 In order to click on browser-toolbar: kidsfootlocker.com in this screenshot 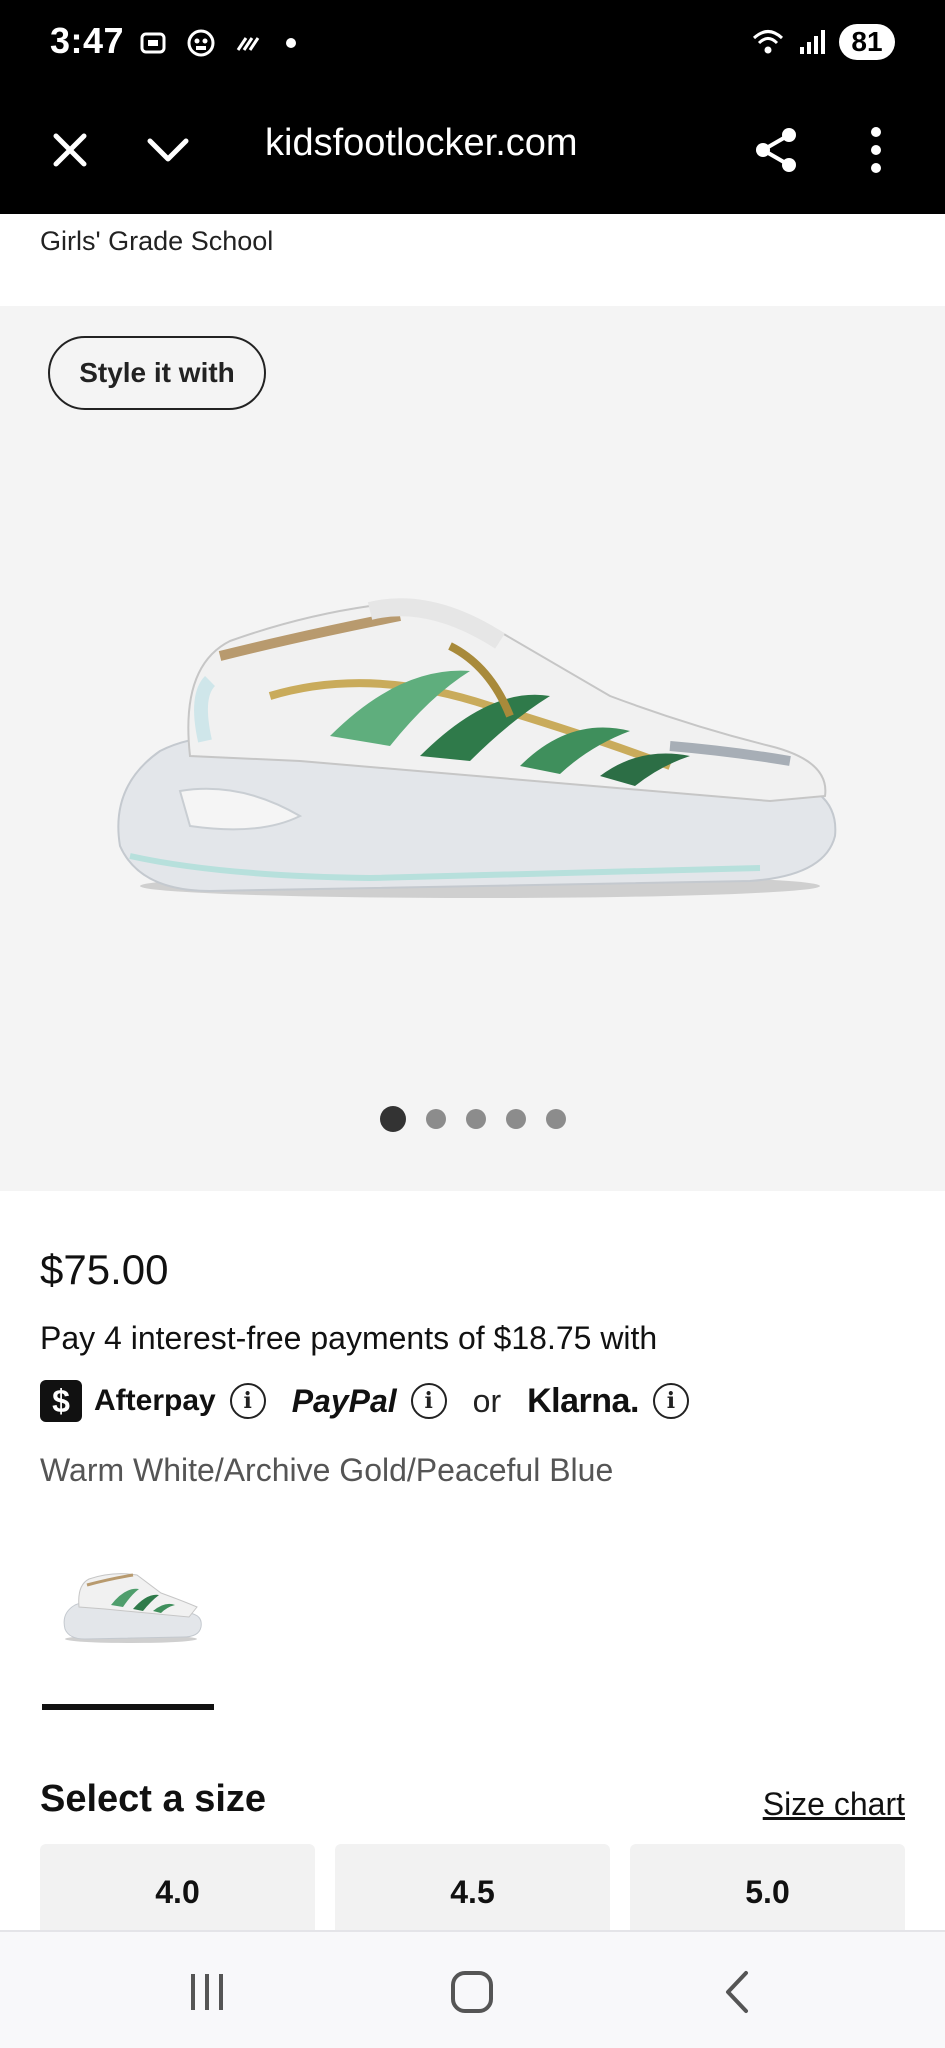, I will do `click(472, 150)`.